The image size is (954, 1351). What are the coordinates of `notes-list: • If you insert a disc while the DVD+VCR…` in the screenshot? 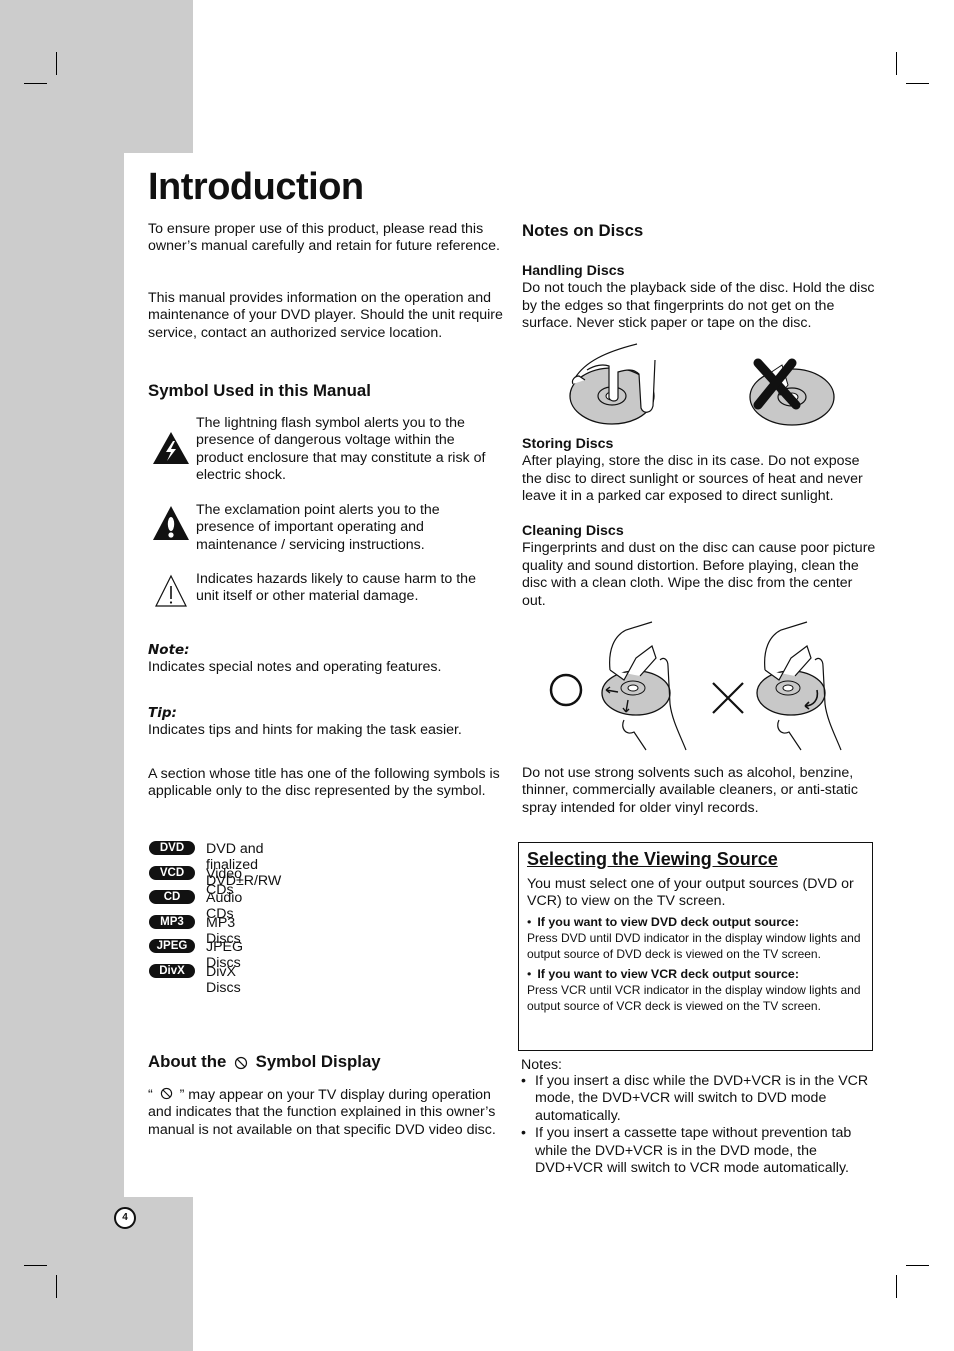 It's located at (698, 1125).